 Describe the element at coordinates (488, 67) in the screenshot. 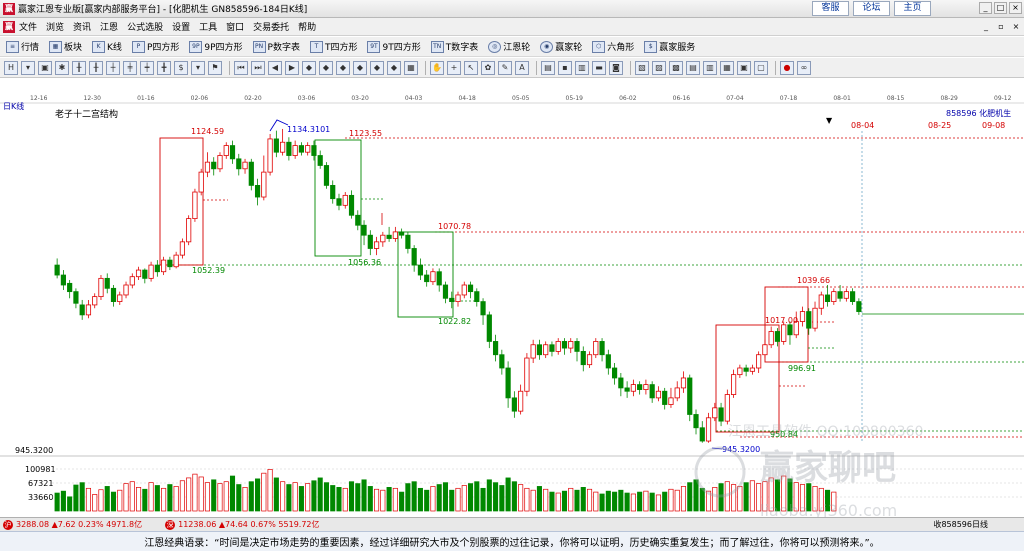

I see `palette-icon: ✿` at that location.